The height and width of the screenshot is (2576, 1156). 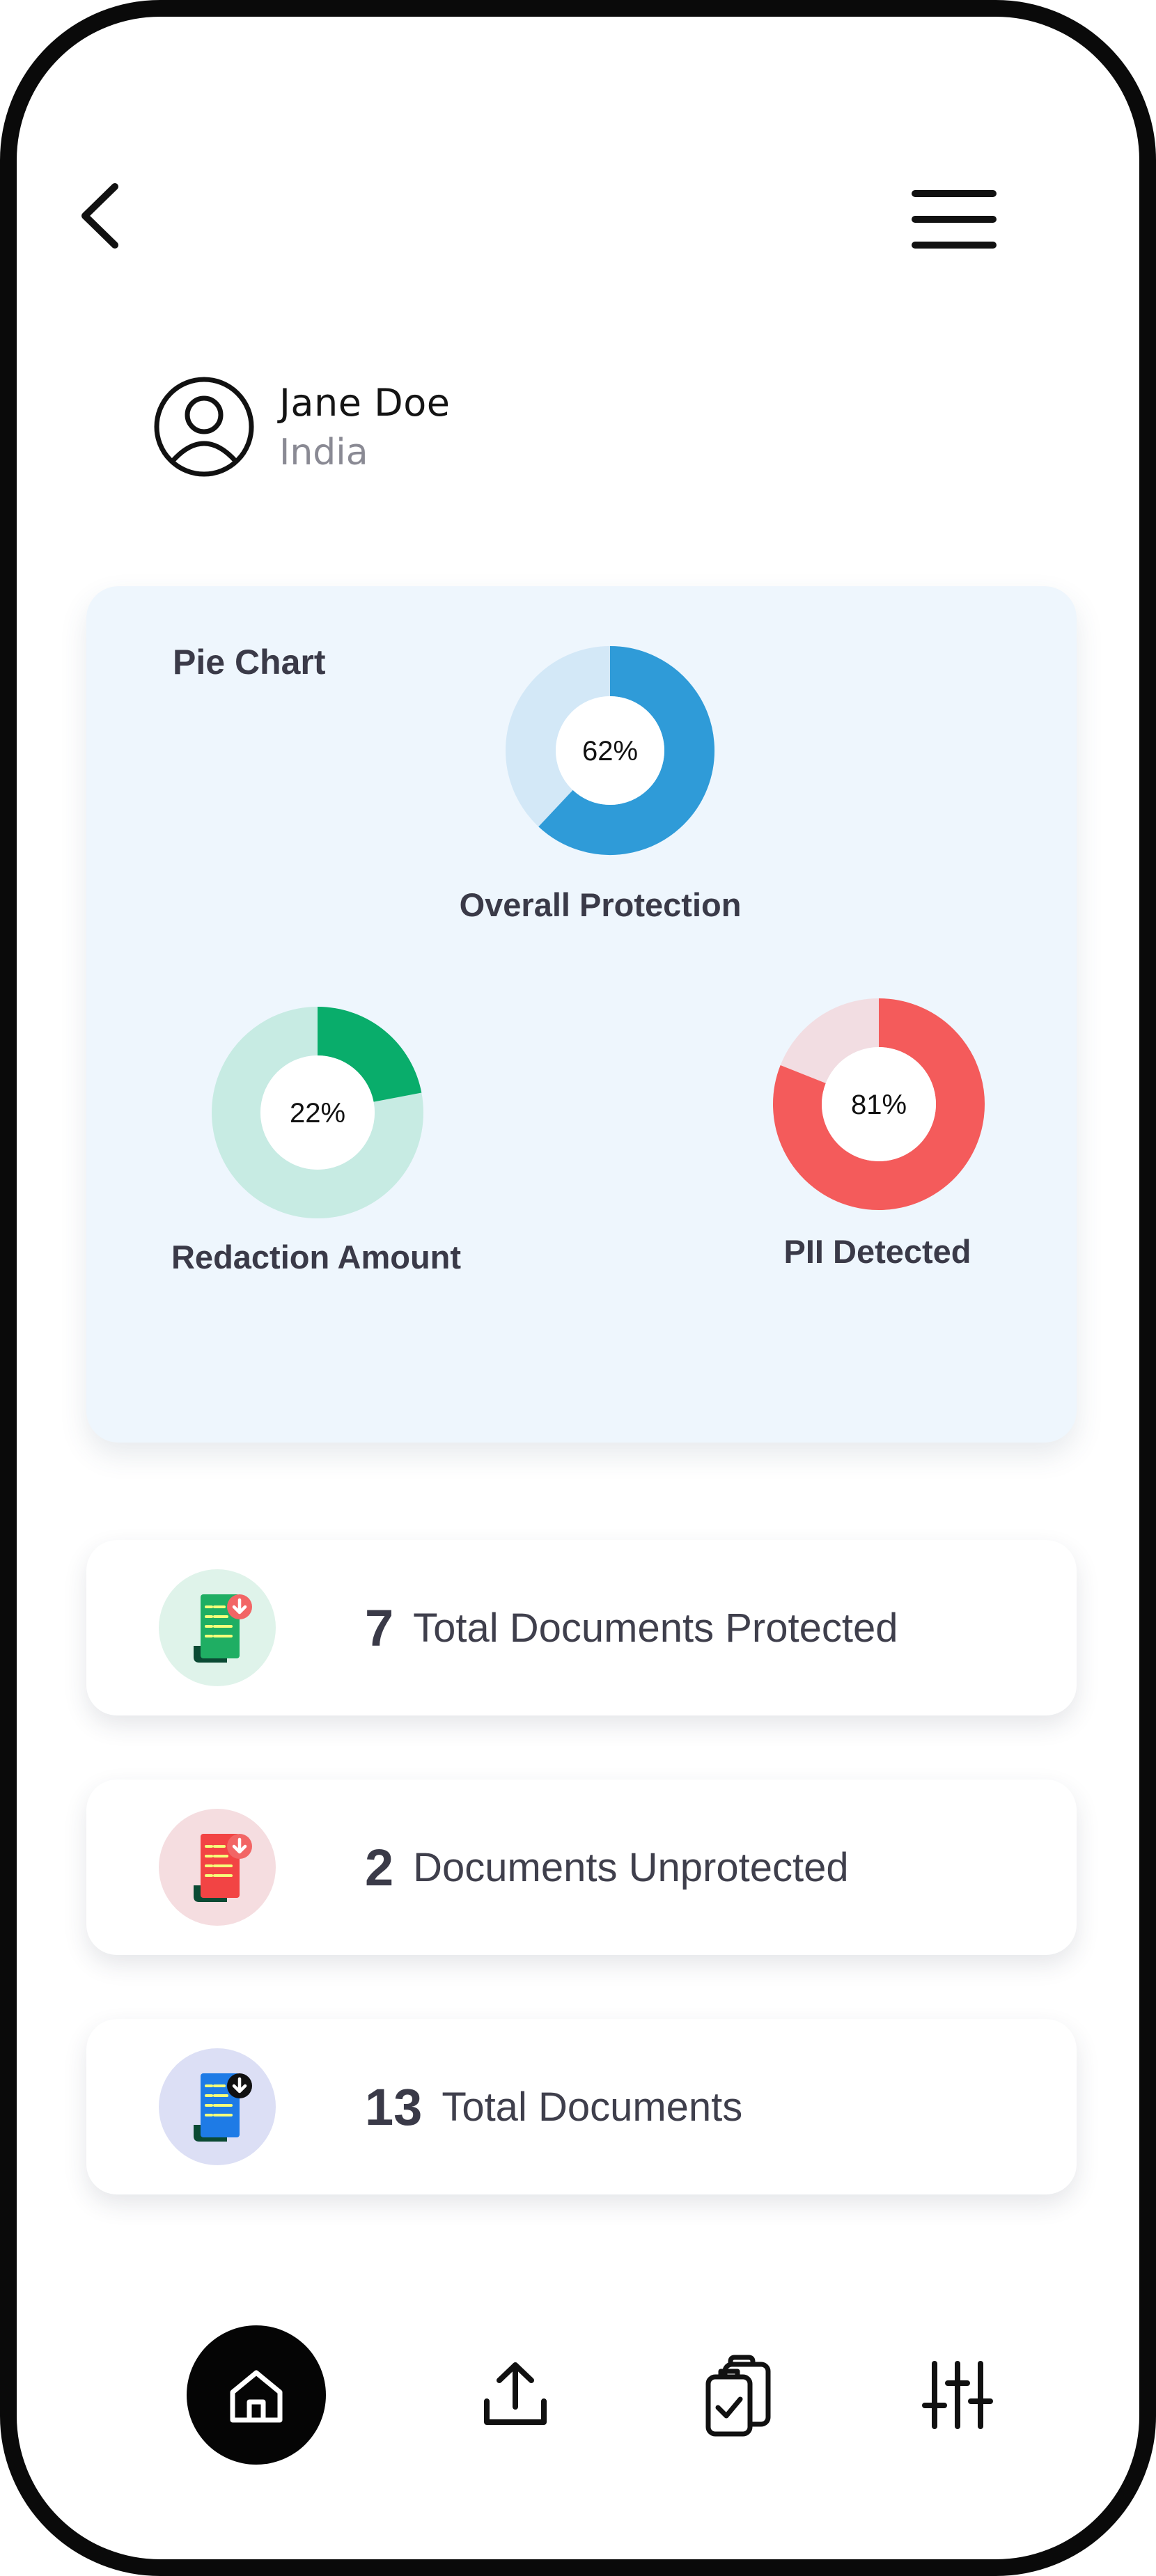 What do you see at coordinates (223, 1868) in the screenshot?
I see `document-unprotected-icon` at bounding box center [223, 1868].